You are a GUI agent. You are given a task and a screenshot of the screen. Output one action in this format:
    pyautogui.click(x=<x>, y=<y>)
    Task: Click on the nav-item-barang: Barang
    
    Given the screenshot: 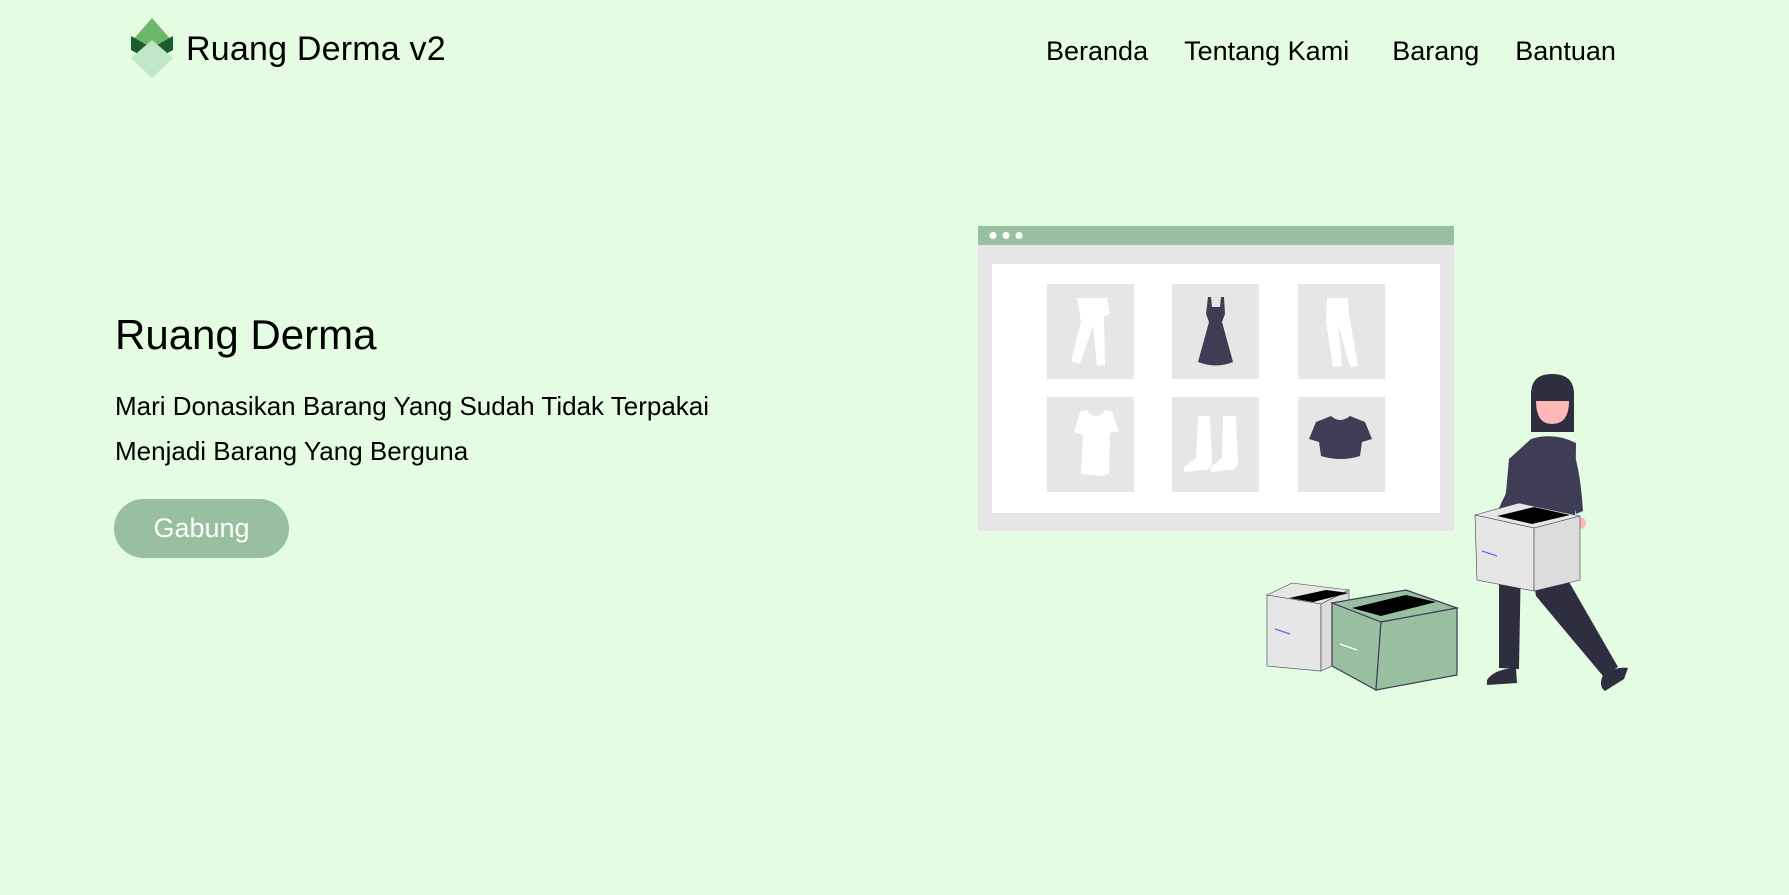 What is the action you would take?
    pyautogui.click(x=1435, y=51)
    